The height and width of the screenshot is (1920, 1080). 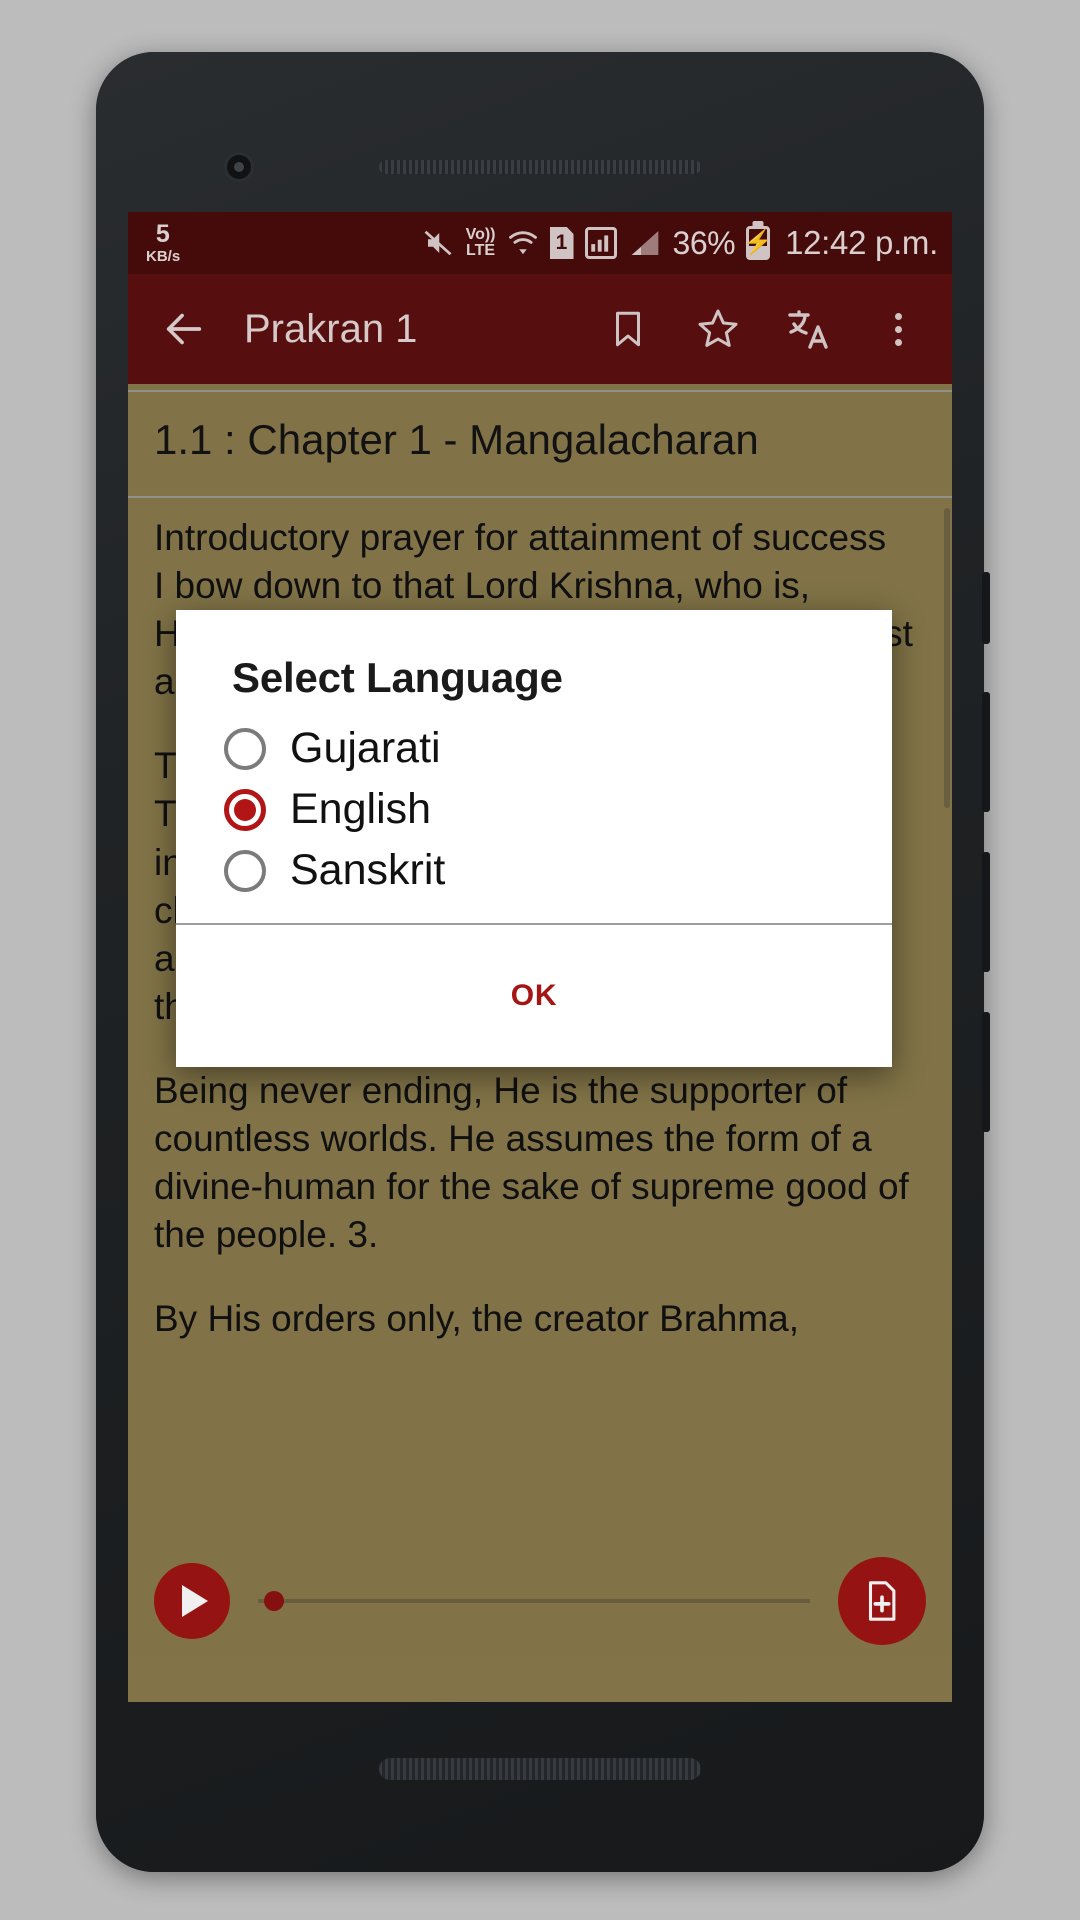 What do you see at coordinates (534, 809) in the screenshot?
I see `radio-option-english: English` at bounding box center [534, 809].